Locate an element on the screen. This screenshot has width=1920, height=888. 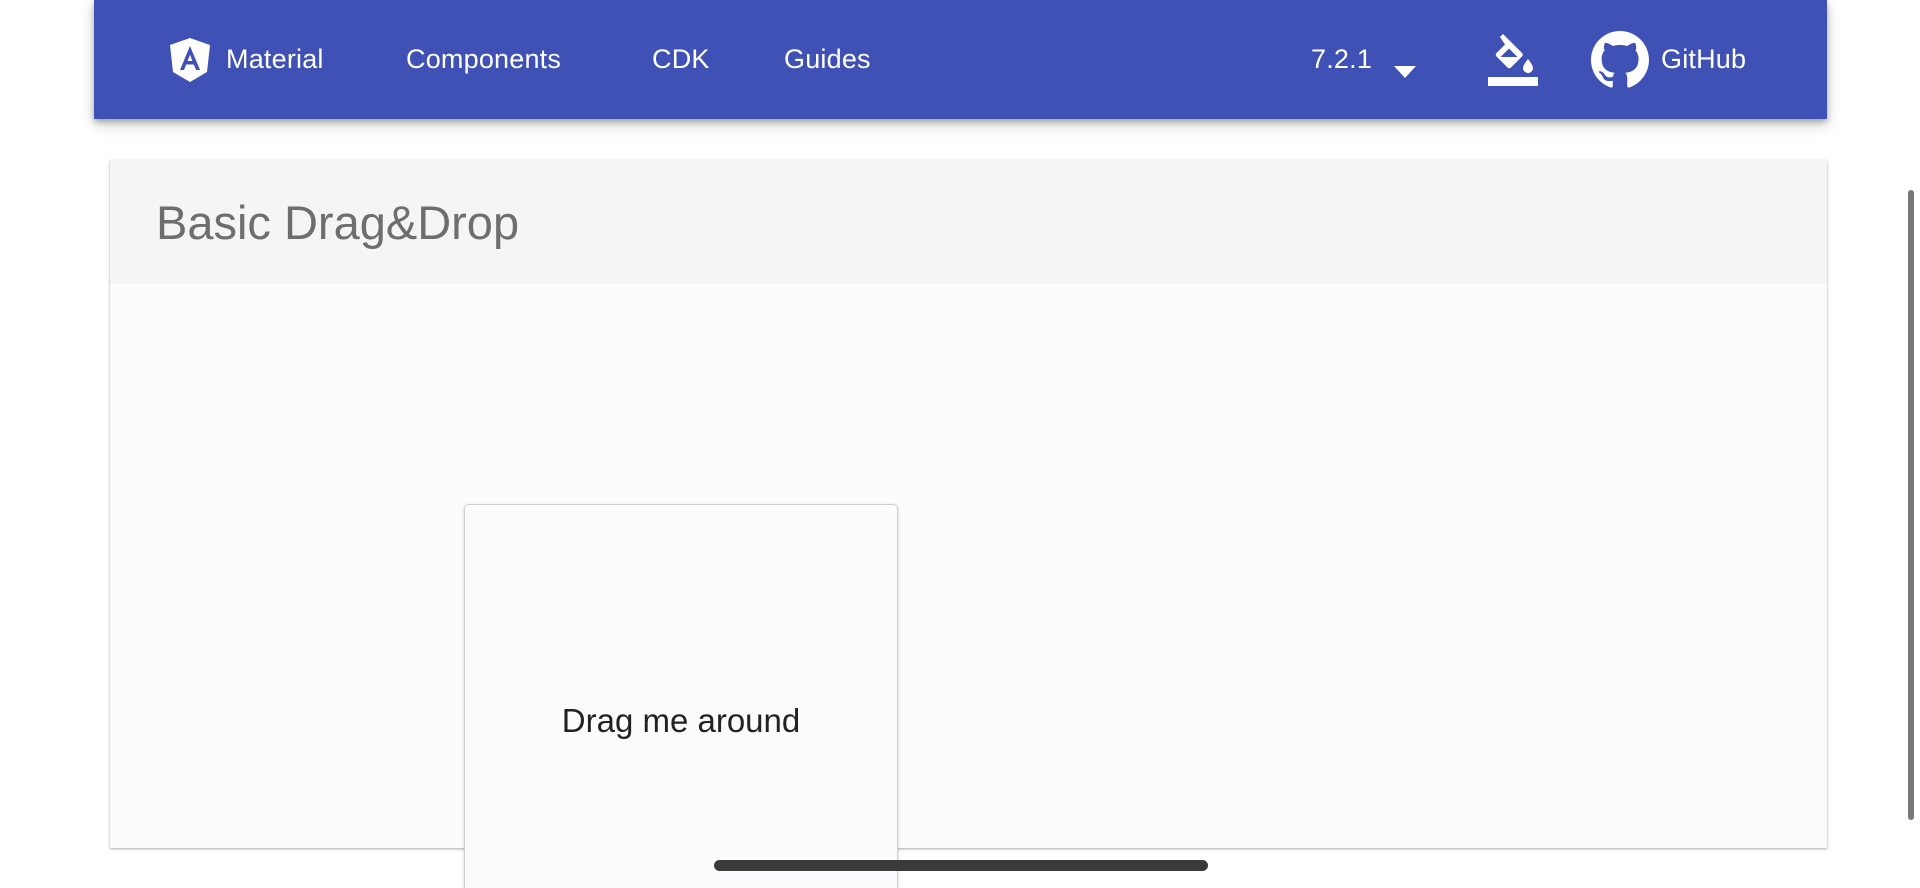
scrollbar-thumb is located at coordinates (1911, 505).